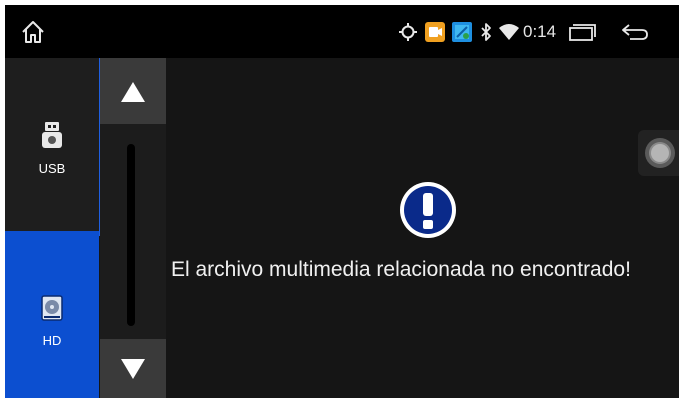  What do you see at coordinates (33, 32) in the screenshot?
I see `home-icon` at bounding box center [33, 32].